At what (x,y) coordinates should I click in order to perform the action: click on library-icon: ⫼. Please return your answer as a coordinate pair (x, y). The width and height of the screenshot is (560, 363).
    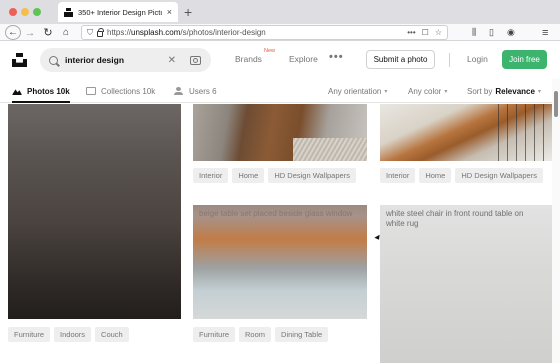
    Looking at the image, I should click on (474, 32).